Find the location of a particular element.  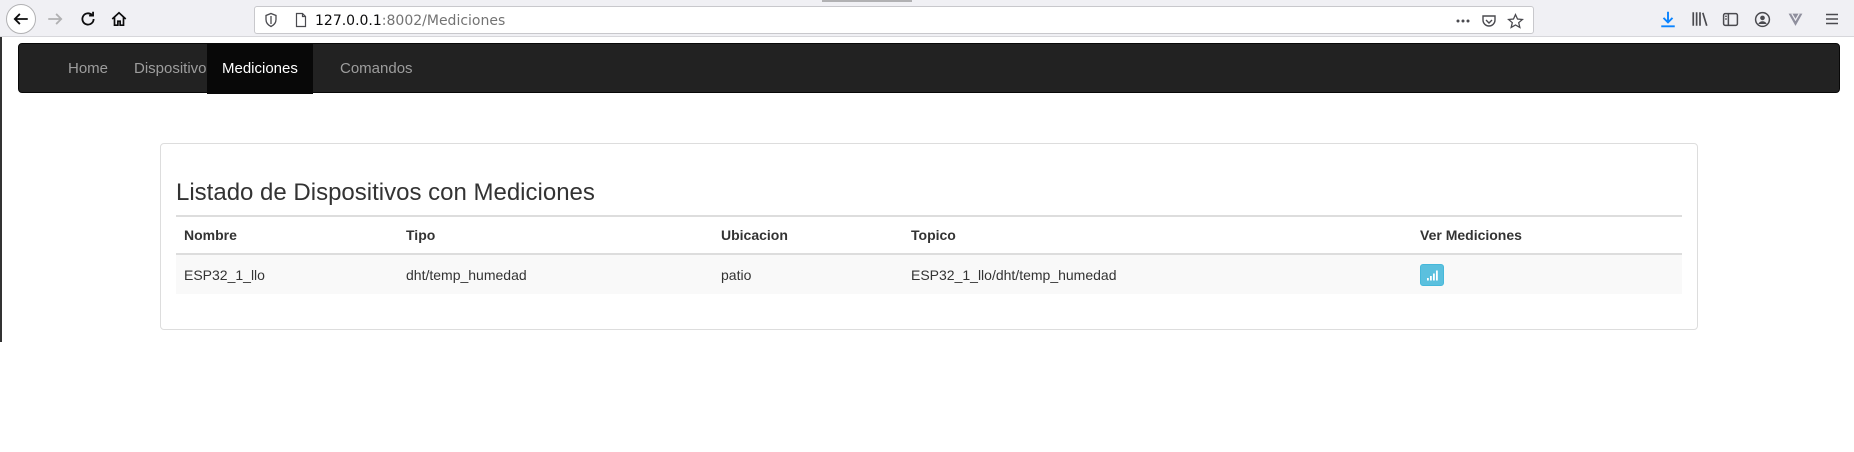

reload-button is located at coordinates (88, 19).